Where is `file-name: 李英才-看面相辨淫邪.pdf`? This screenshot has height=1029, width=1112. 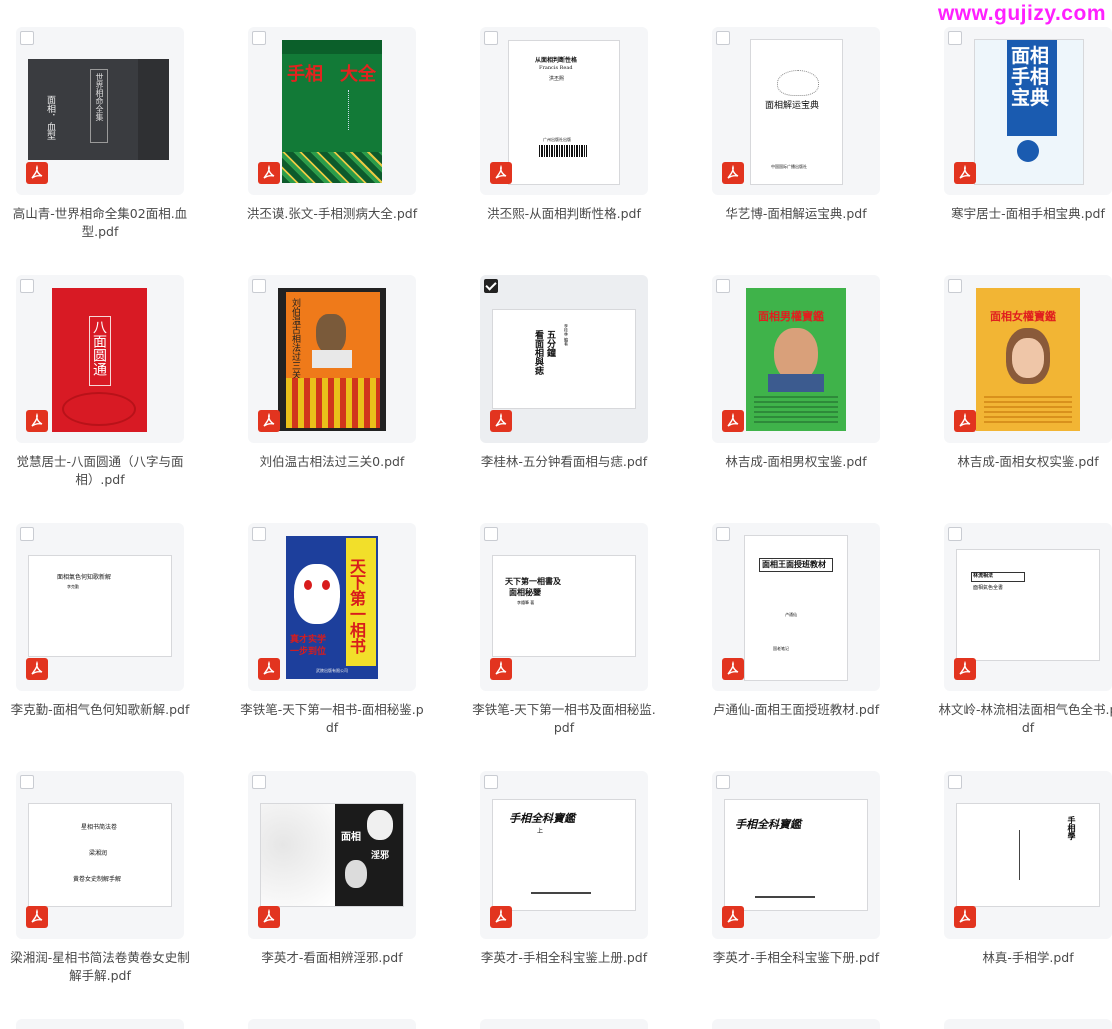 file-name: 李英才-看面相辨淫邪.pdf is located at coordinates (332, 958).